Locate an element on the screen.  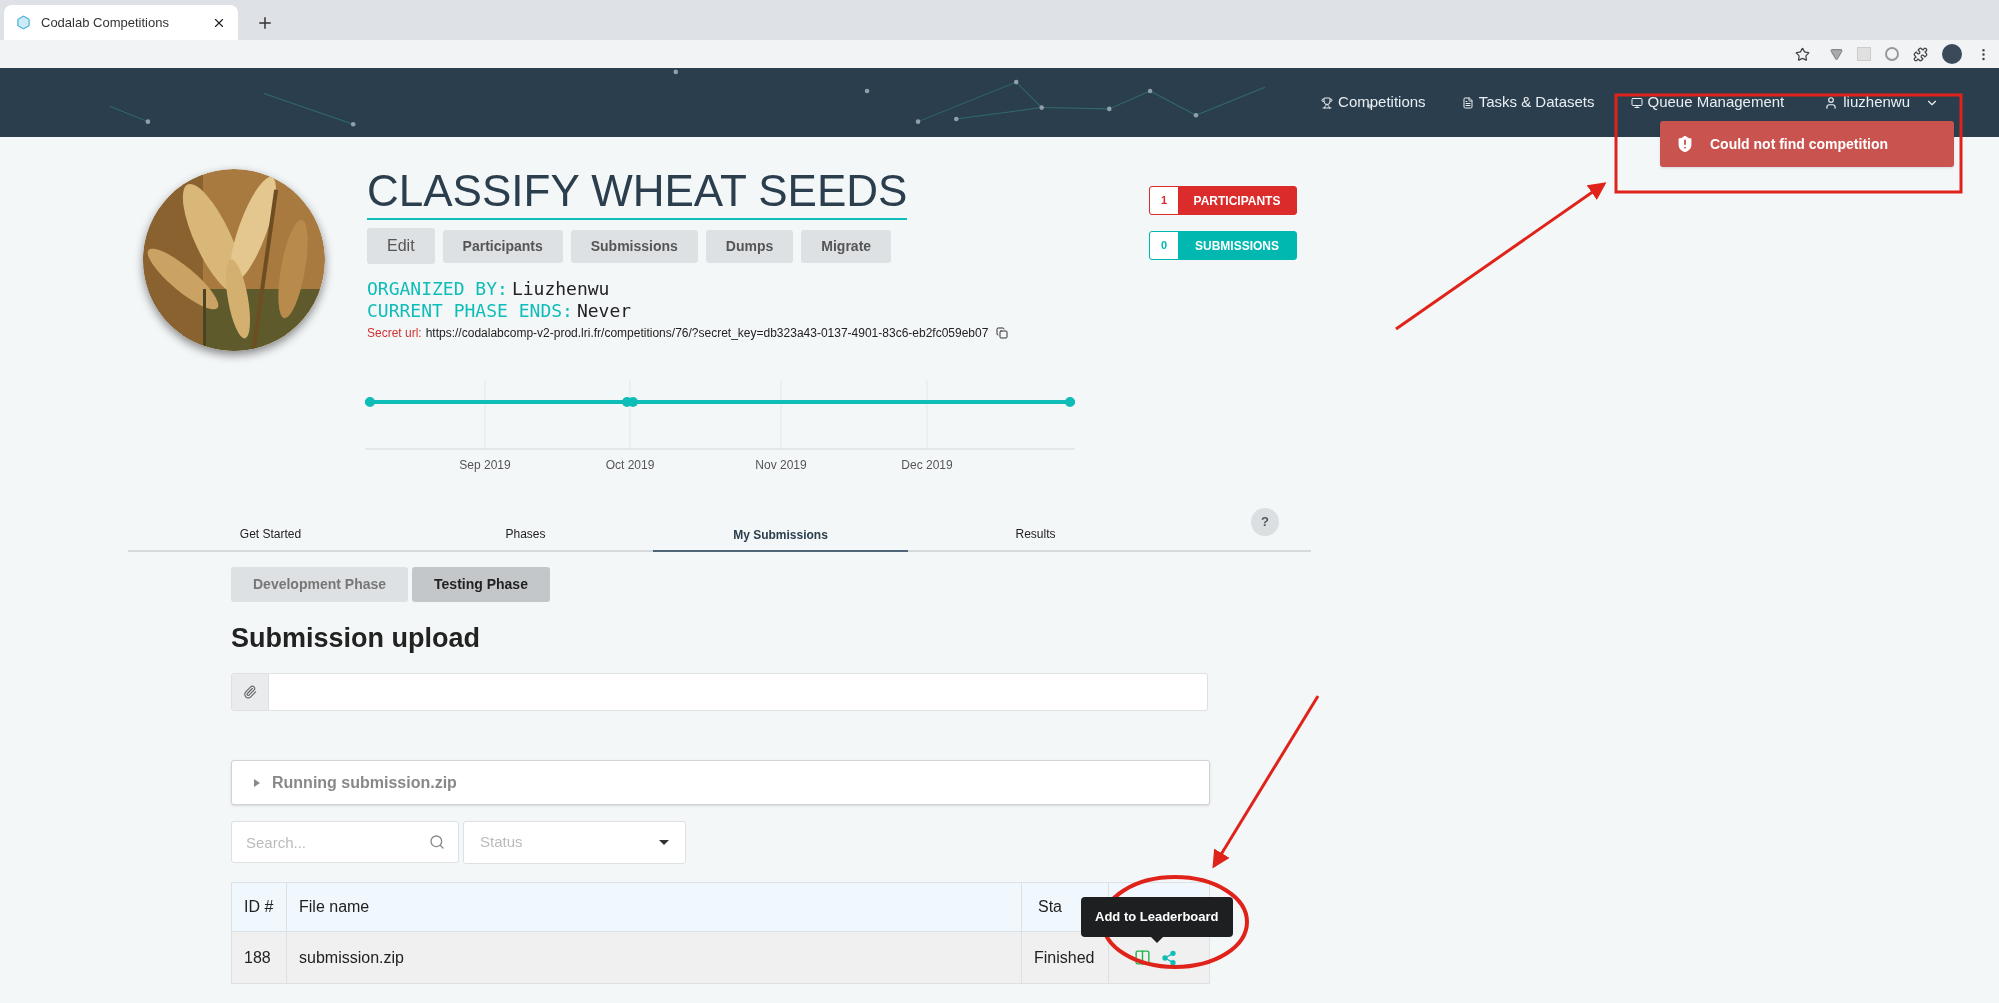
browser-tab: Codalab Competitions is located at coordinates (121, 22).